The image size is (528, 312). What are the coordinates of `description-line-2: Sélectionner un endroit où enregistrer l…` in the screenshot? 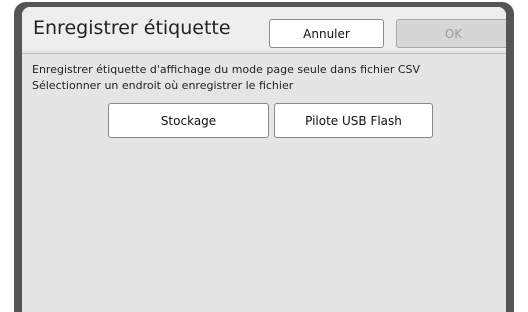 It's located at (163, 85).